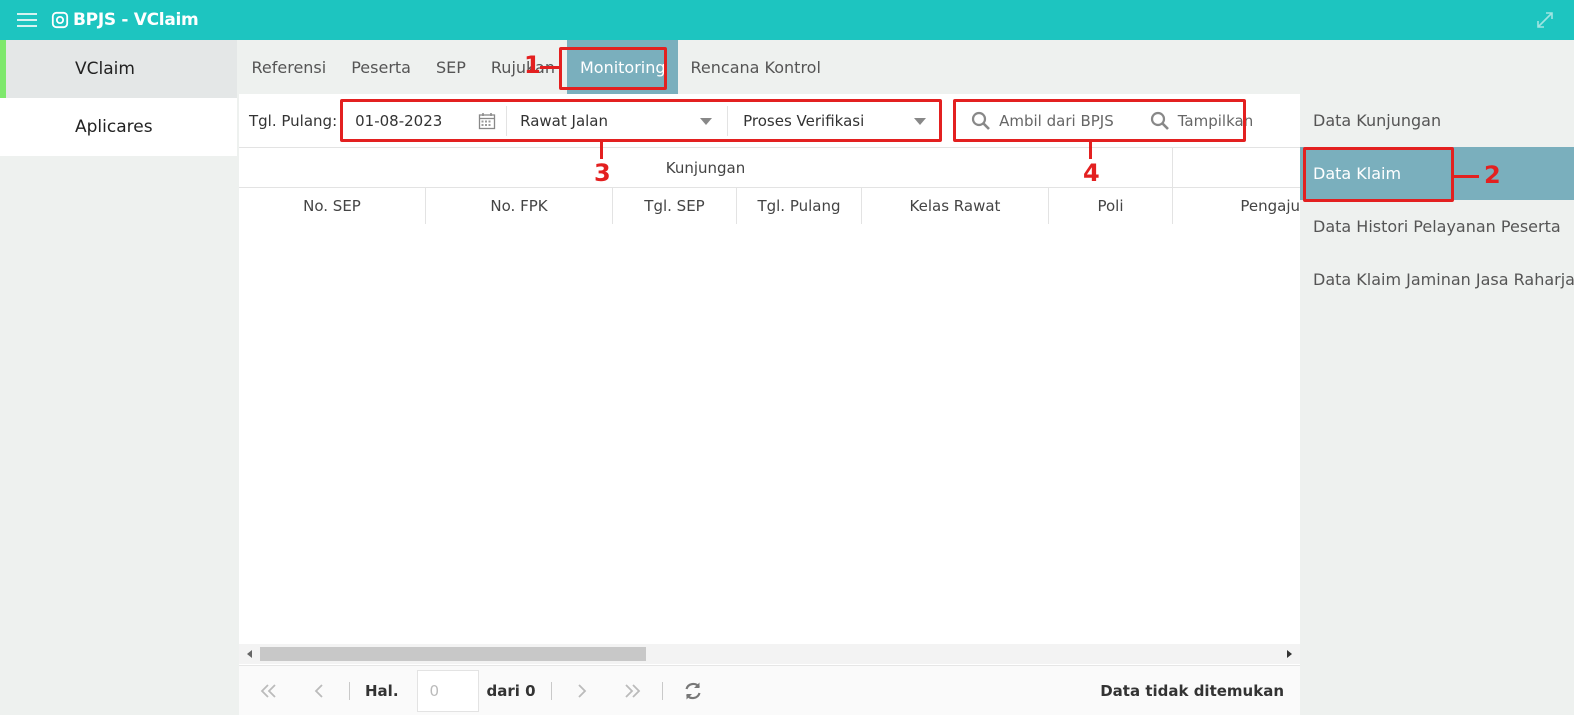 This screenshot has width=1574, height=715. I want to click on tab-rencana-kontrol: Rencana Kontrol, so click(755, 67).